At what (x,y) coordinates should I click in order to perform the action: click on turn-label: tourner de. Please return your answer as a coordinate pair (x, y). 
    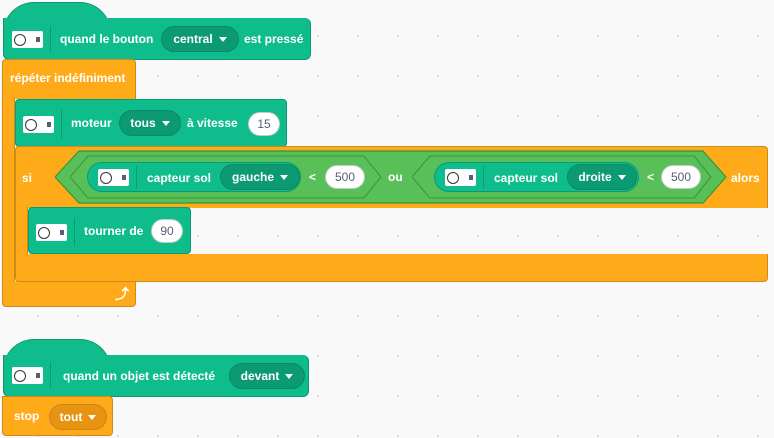
    Looking at the image, I should click on (114, 230).